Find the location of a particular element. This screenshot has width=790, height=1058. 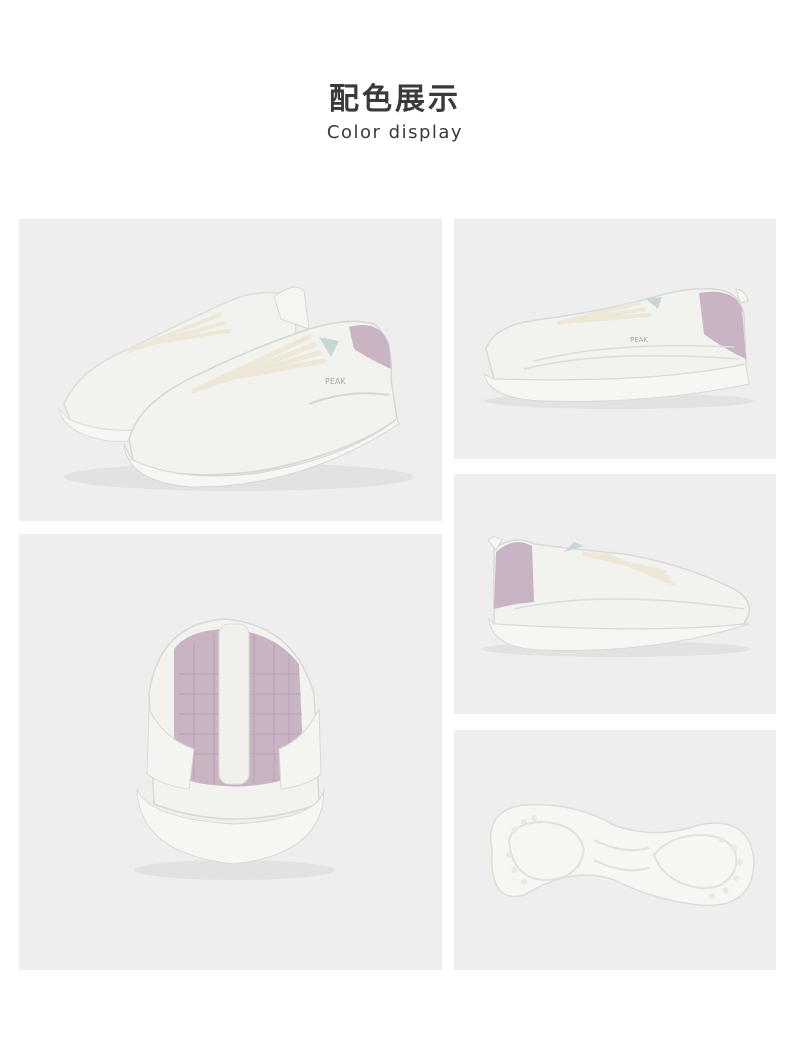

section-title: 配色展示 is located at coordinates (395, 99).